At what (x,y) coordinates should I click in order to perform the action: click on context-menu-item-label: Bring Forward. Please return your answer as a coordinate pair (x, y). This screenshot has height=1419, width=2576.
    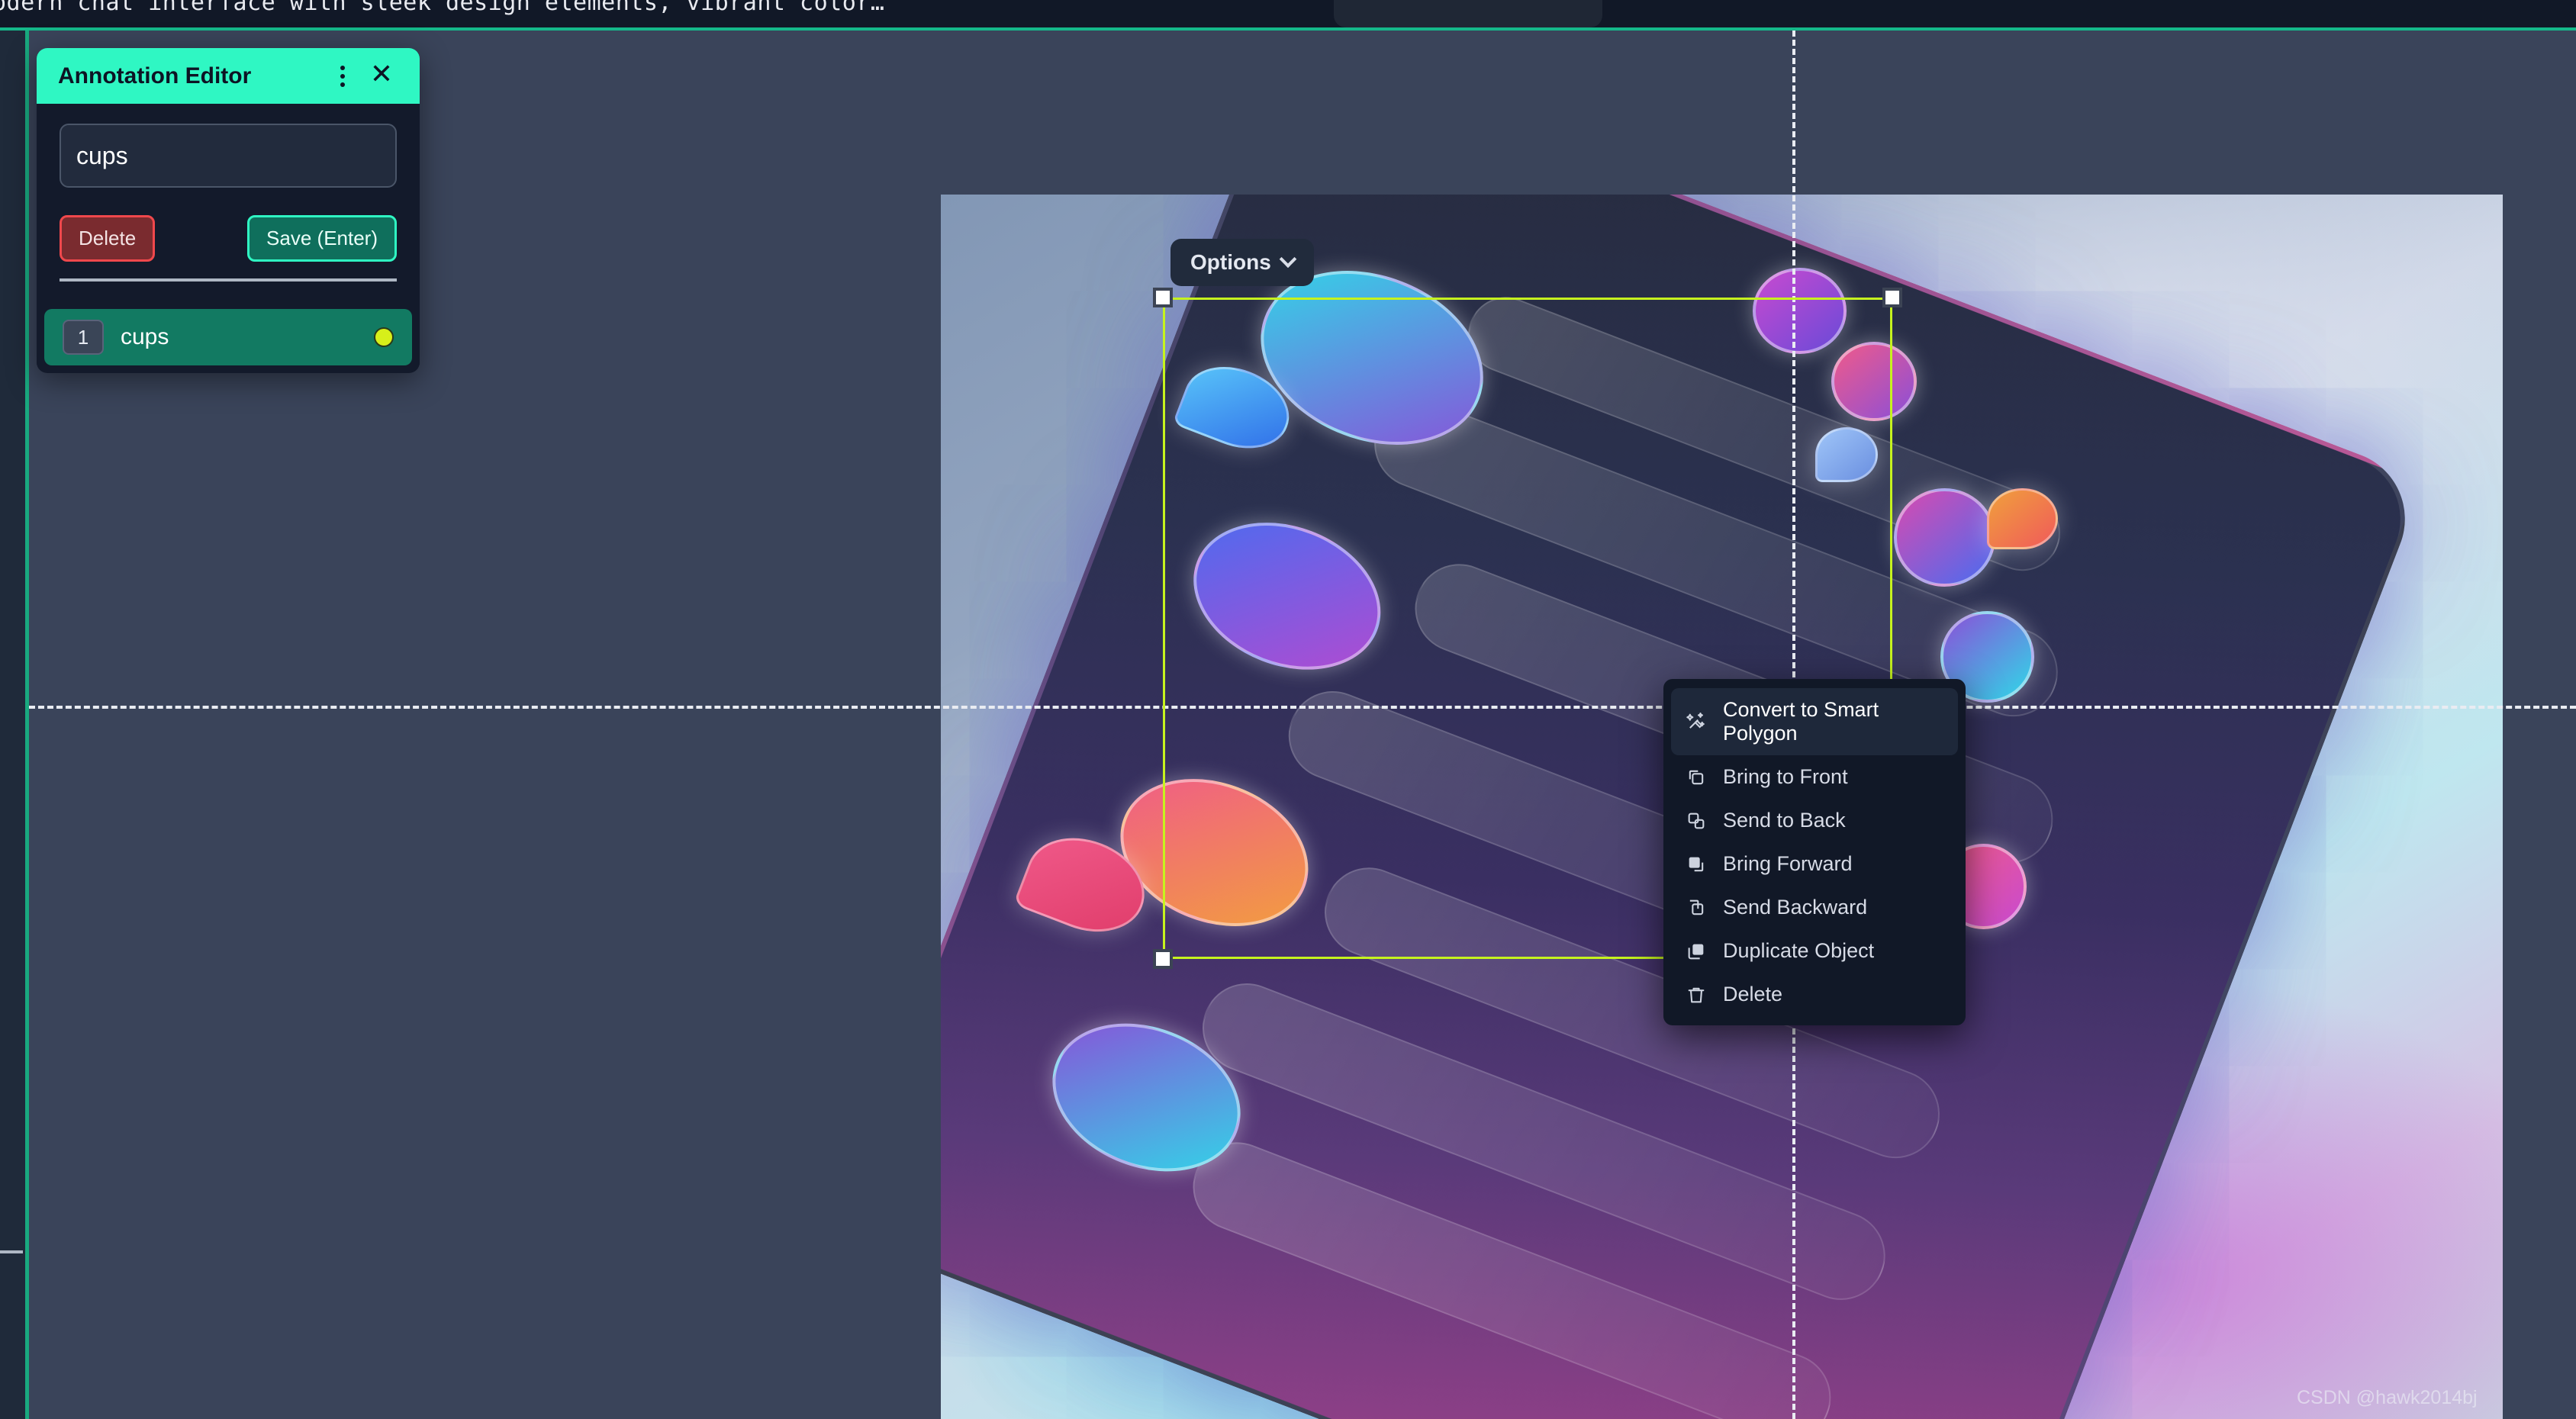
    Looking at the image, I should click on (1788, 864).